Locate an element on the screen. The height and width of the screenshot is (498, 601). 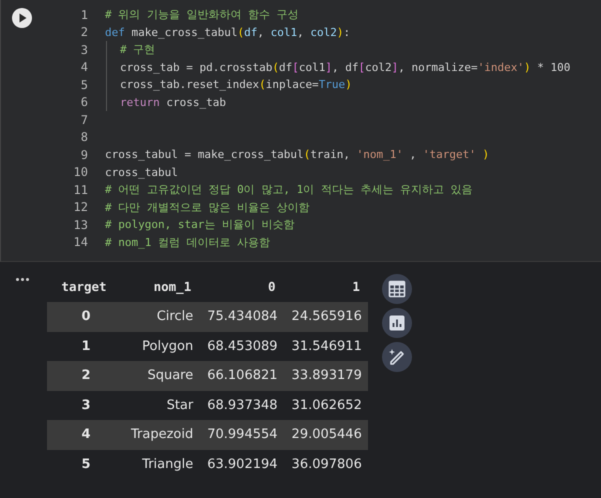
code-line: def make_cross_tabul(df, col1, col2): is located at coordinates (227, 32).